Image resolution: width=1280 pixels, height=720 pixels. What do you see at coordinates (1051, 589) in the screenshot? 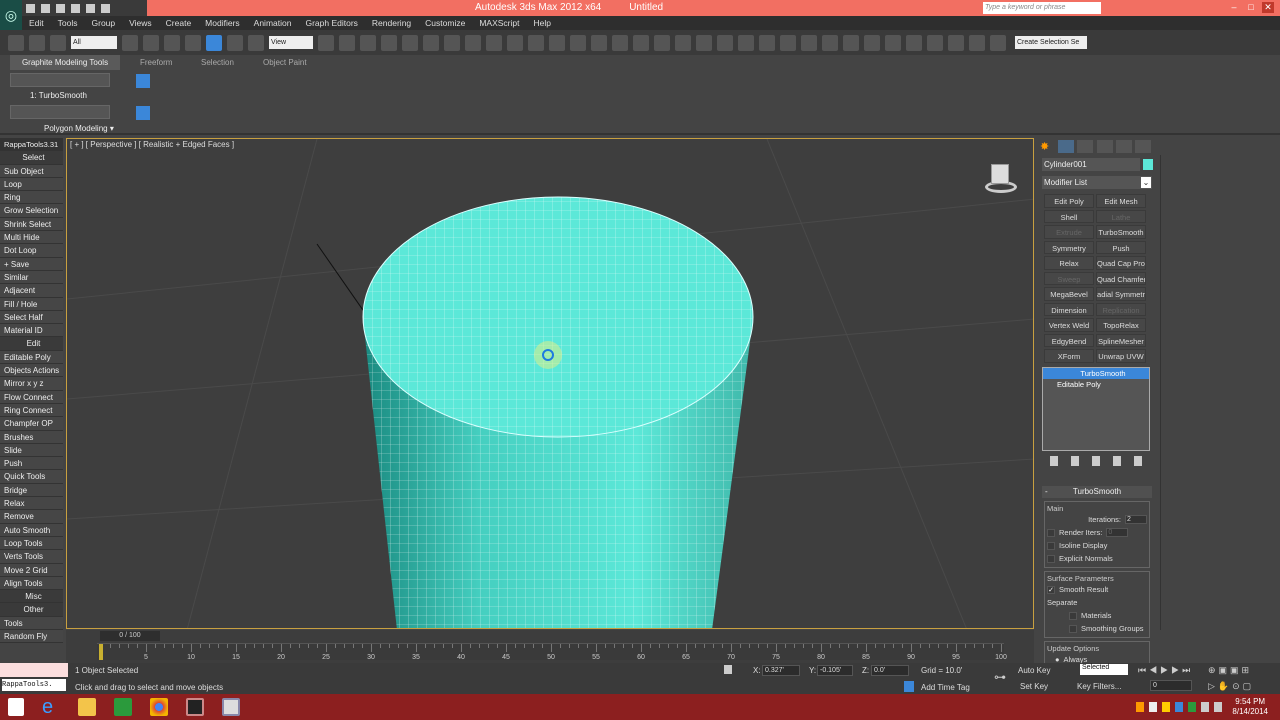
I see `smooth-result-checkbox: ✓` at bounding box center [1051, 589].